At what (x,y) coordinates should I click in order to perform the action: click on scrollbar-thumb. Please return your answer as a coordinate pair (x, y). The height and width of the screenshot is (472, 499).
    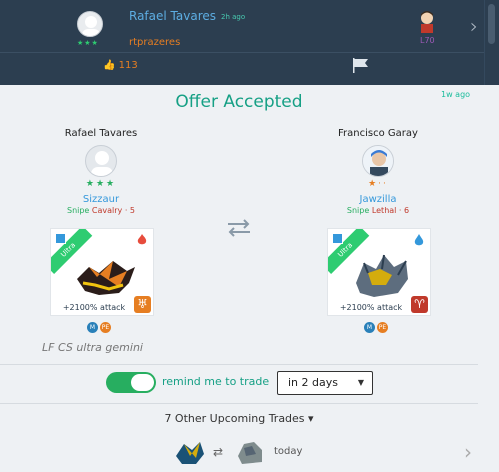
    Looking at the image, I should click on (491, 24).